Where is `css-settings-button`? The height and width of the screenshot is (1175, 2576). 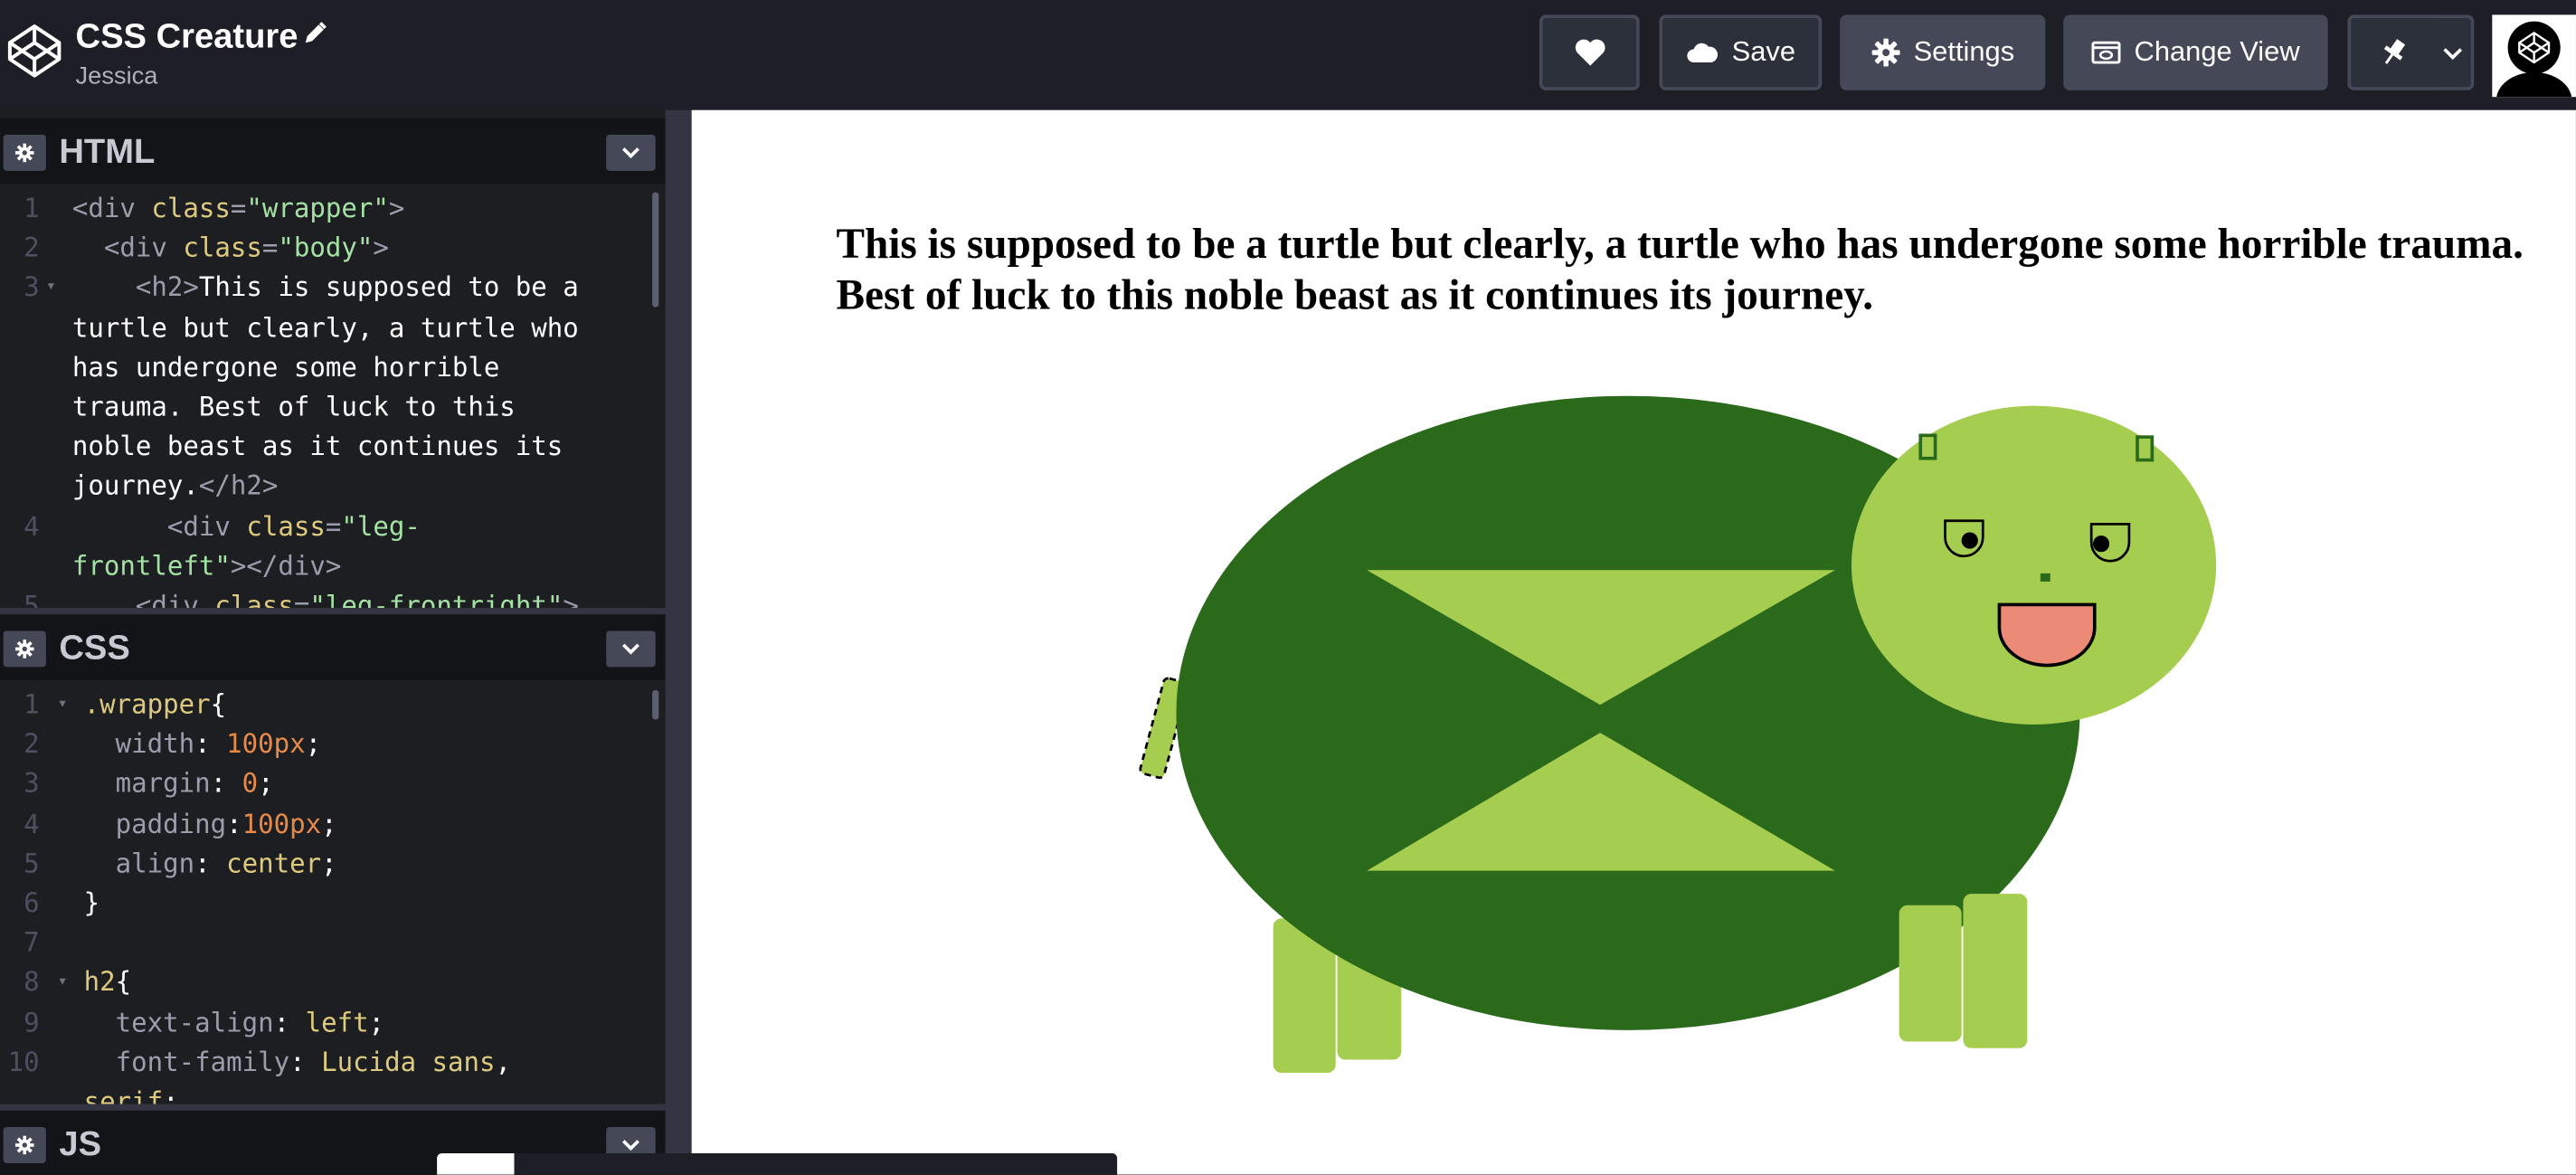
css-settings-button is located at coordinates (24, 649).